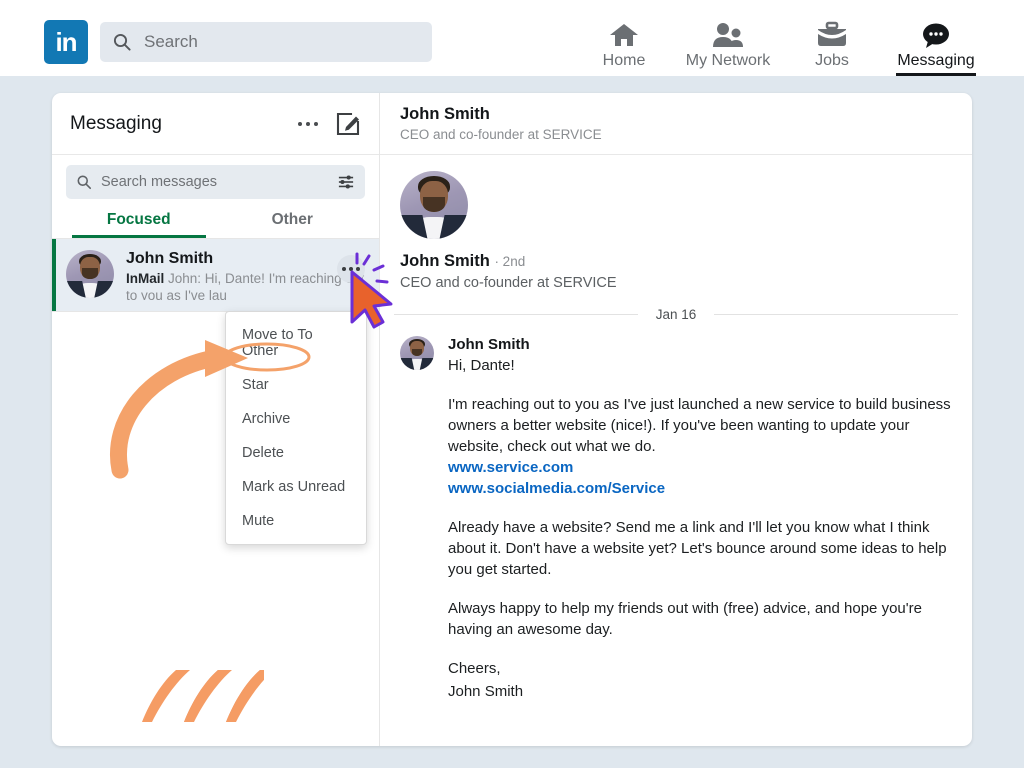  I want to click on message-greeting: Hi, Dante!, so click(481, 365).